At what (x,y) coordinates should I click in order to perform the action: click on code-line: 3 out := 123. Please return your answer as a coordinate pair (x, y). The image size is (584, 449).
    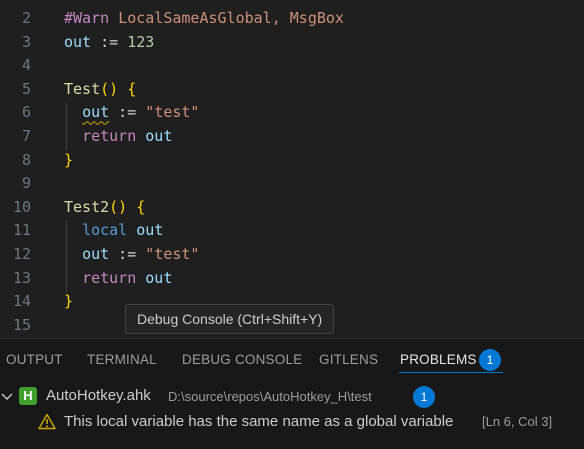
    Looking at the image, I should click on (292, 43).